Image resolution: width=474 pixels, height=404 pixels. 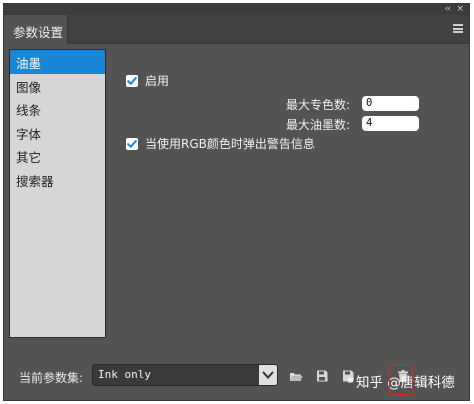 What do you see at coordinates (57, 193) in the screenshot?
I see `category-list: 油墨 图像 线条 字体 其它 搜索器` at bounding box center [57, 193].